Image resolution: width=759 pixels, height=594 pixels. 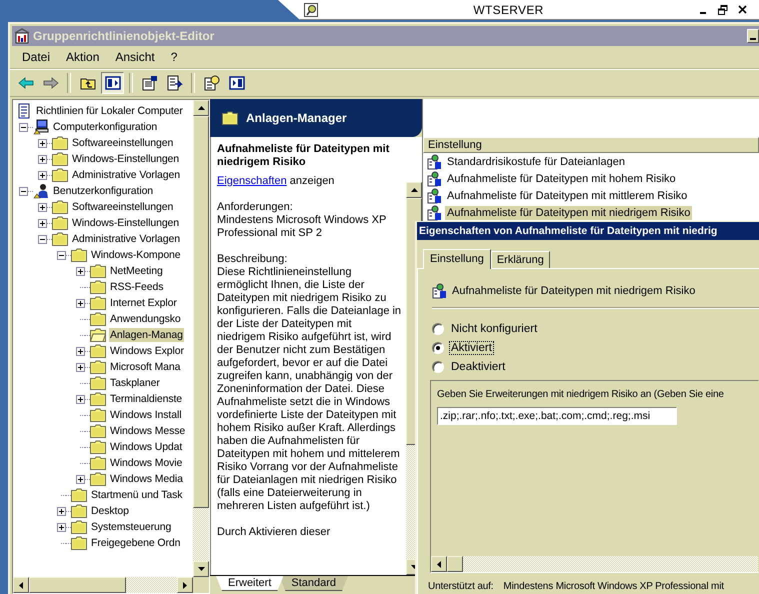 What do you see at coordinates (753, 36) in the screenshot?
I see `minimize-button` at bounding box center [753, 36].